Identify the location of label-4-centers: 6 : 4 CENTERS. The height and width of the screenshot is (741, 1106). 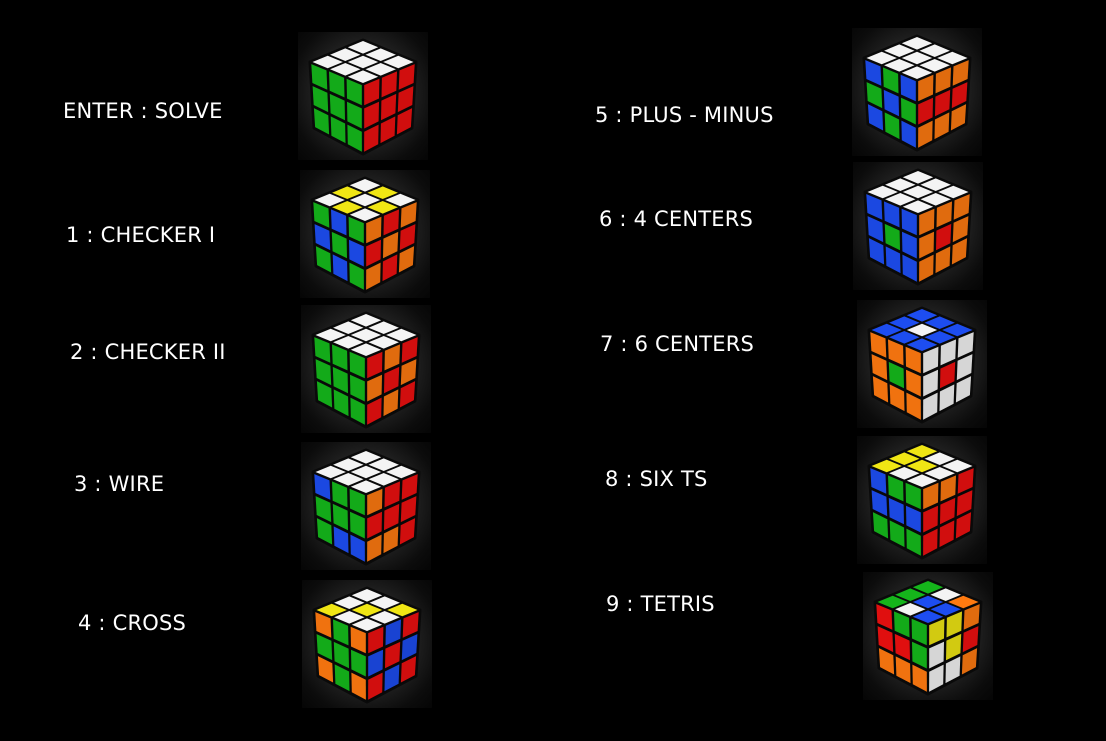
(676, 219).